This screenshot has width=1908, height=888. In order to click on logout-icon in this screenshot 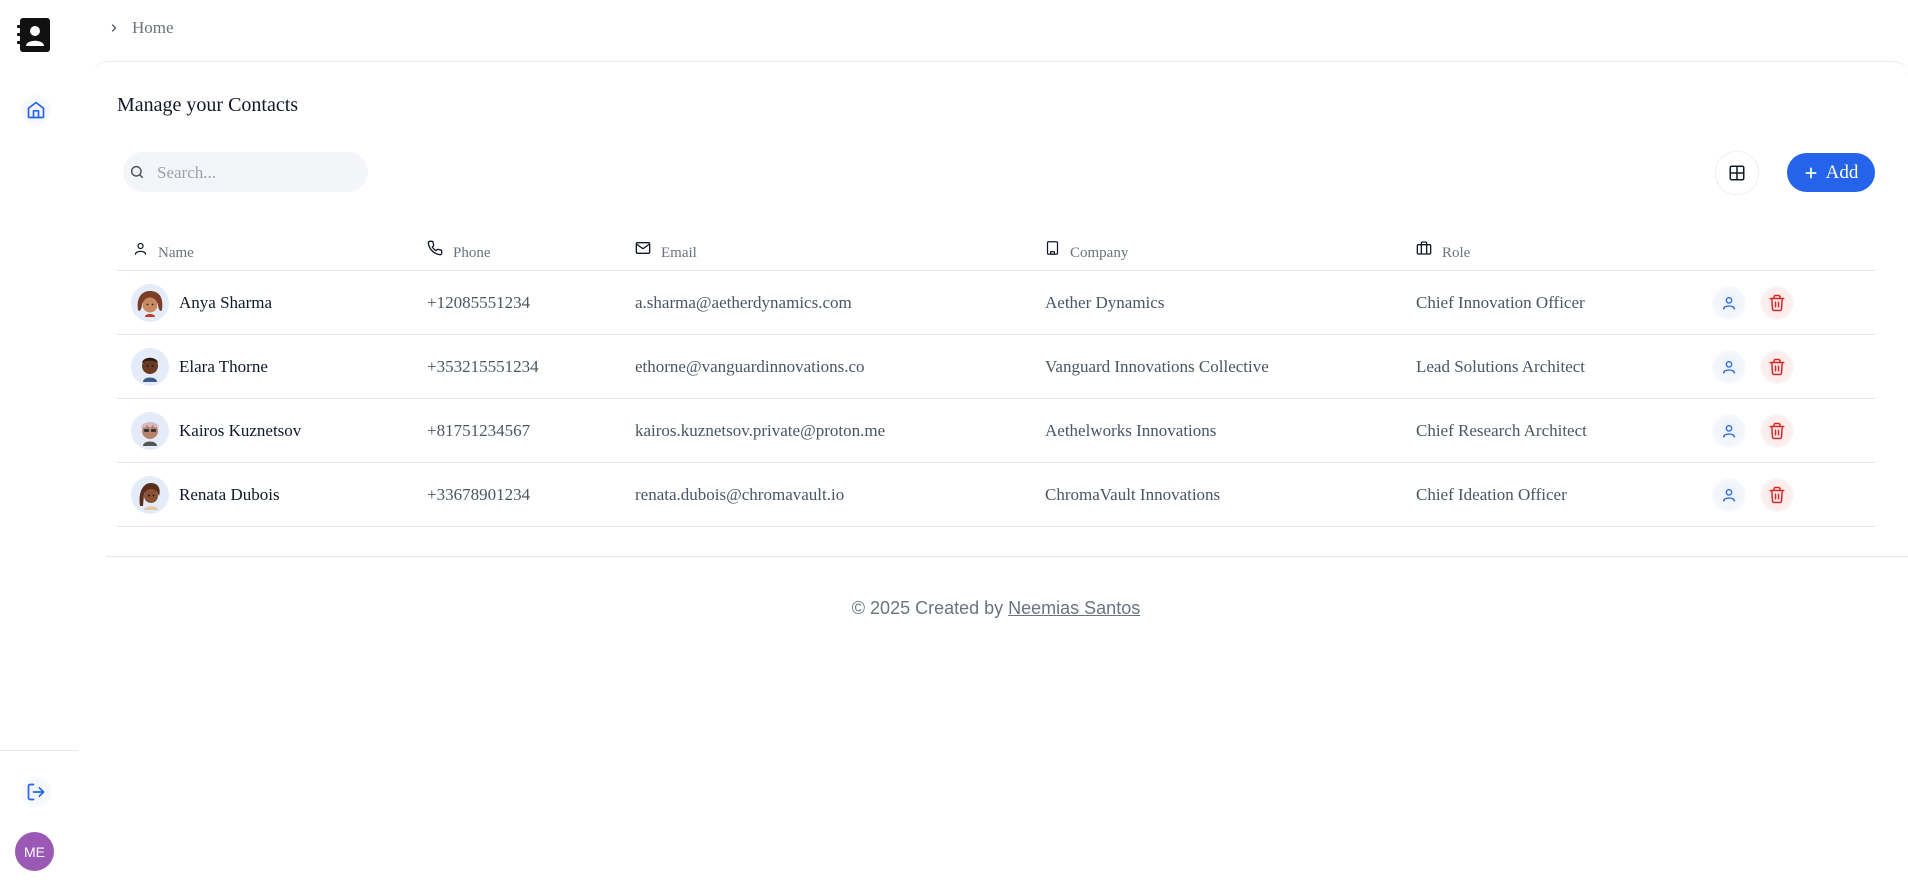, I will do `click(36, 792)`.